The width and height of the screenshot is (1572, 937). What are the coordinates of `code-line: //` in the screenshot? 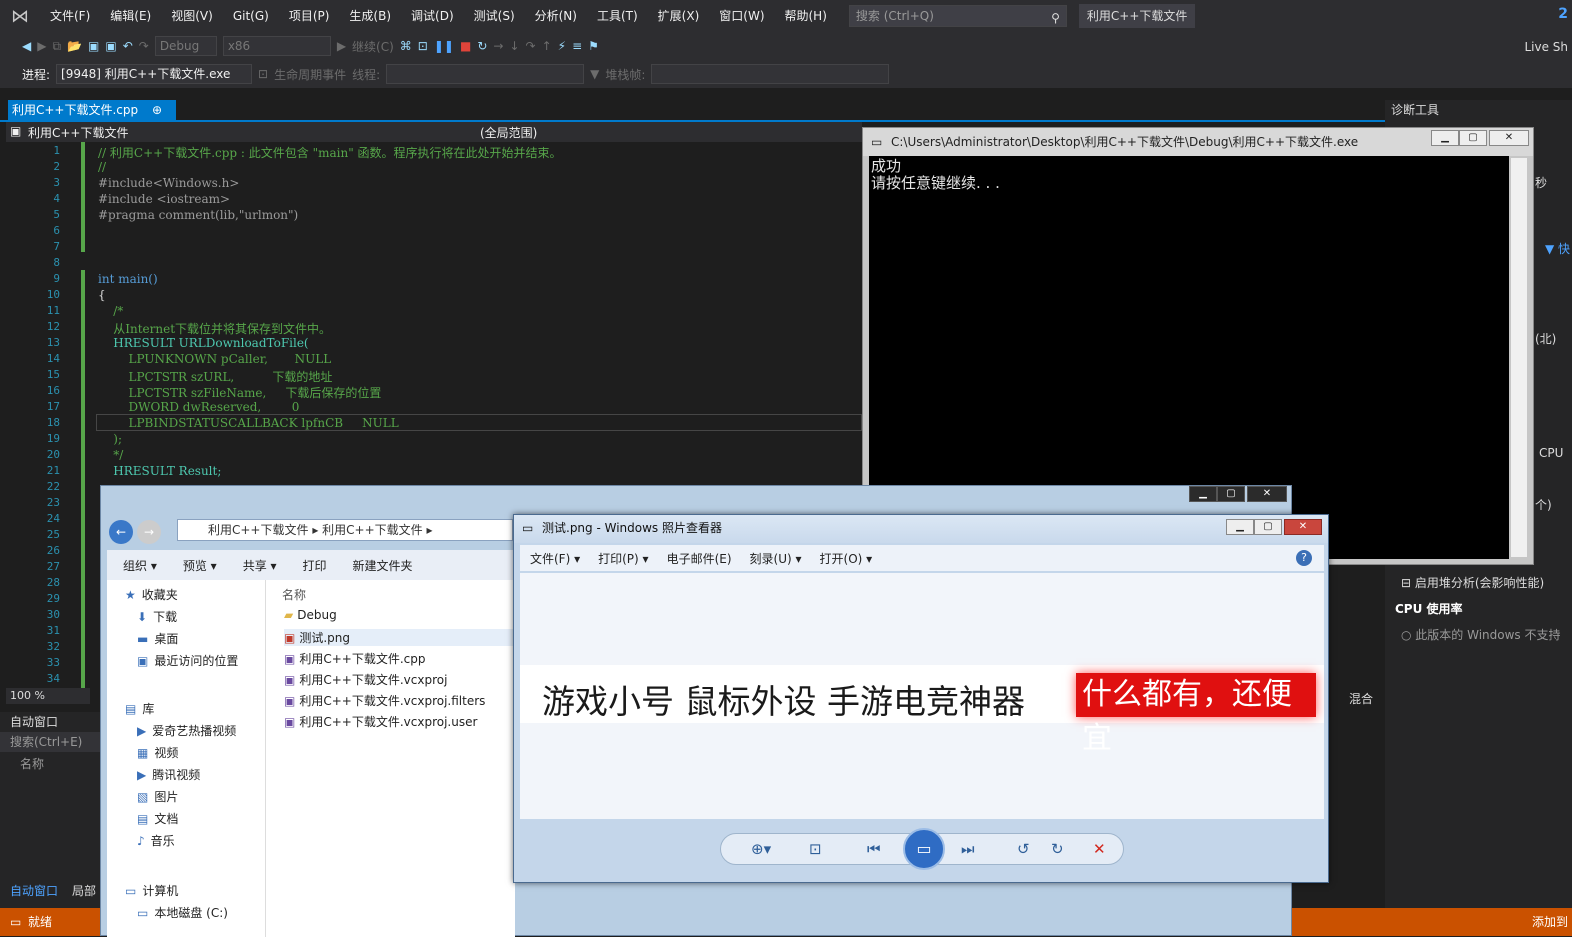 It's located at (102, 167).